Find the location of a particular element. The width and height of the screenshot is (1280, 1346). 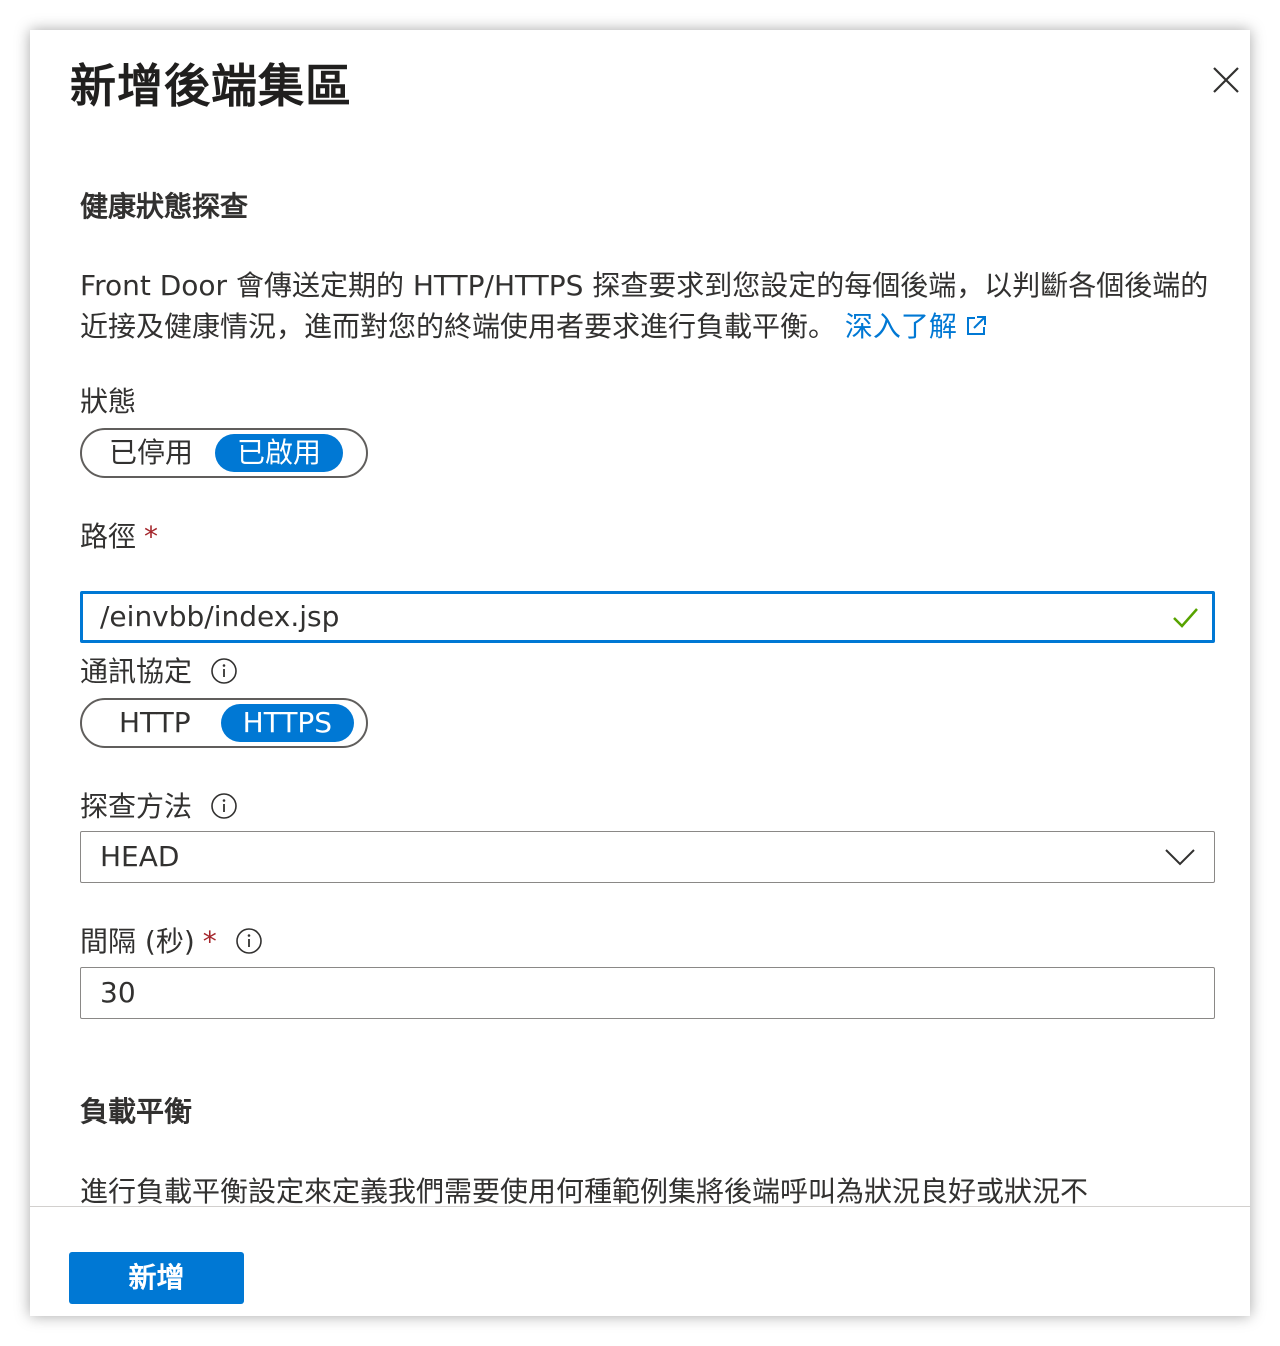

path-label: 路徑 * is located at coordinates (119, 535).